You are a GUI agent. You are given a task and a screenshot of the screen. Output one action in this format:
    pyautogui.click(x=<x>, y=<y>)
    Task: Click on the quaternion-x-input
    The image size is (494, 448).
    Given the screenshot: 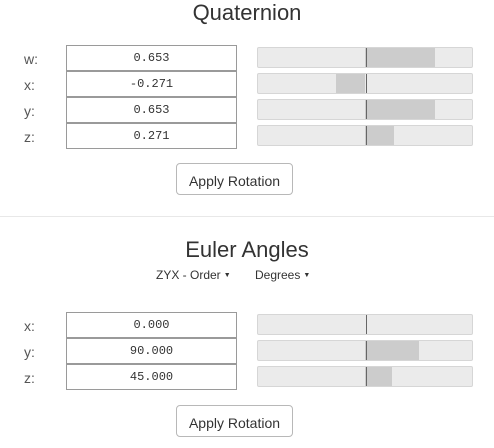 What is the action you would take?
    pyautogui.click(x=151, y=84)
    